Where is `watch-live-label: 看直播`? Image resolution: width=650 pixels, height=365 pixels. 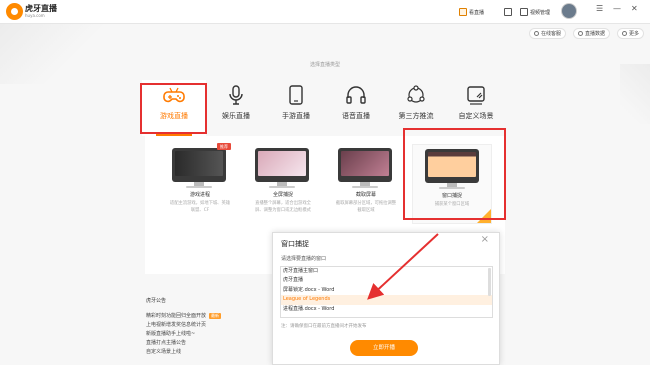
watch-live-label: 看直播 is located at coordinates (477, 12).